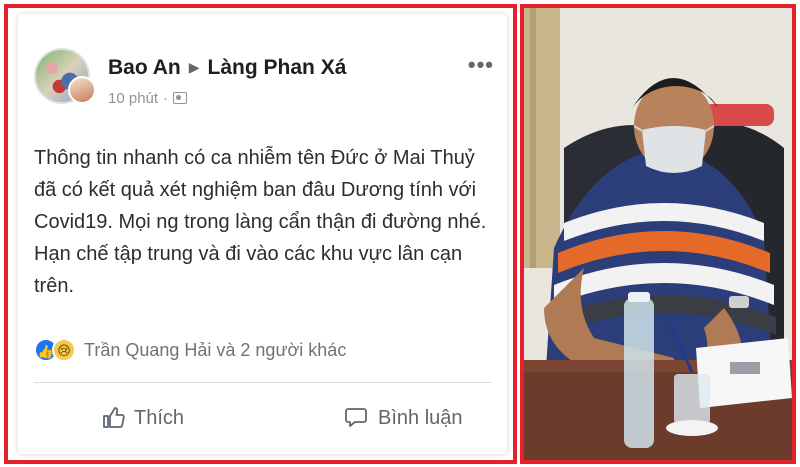 This screenshot has width=800, height=467. Describe the element at coordinates (357, 418) in the screenshot. I see `comment-bubble-icon` at that location.